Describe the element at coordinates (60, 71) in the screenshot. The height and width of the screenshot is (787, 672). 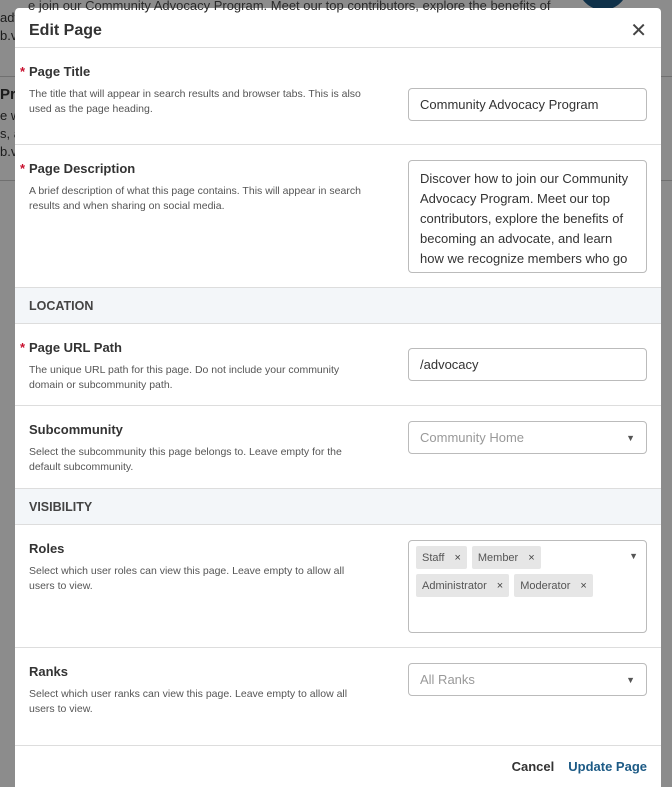
I see `field-label: Page Title` at that location.